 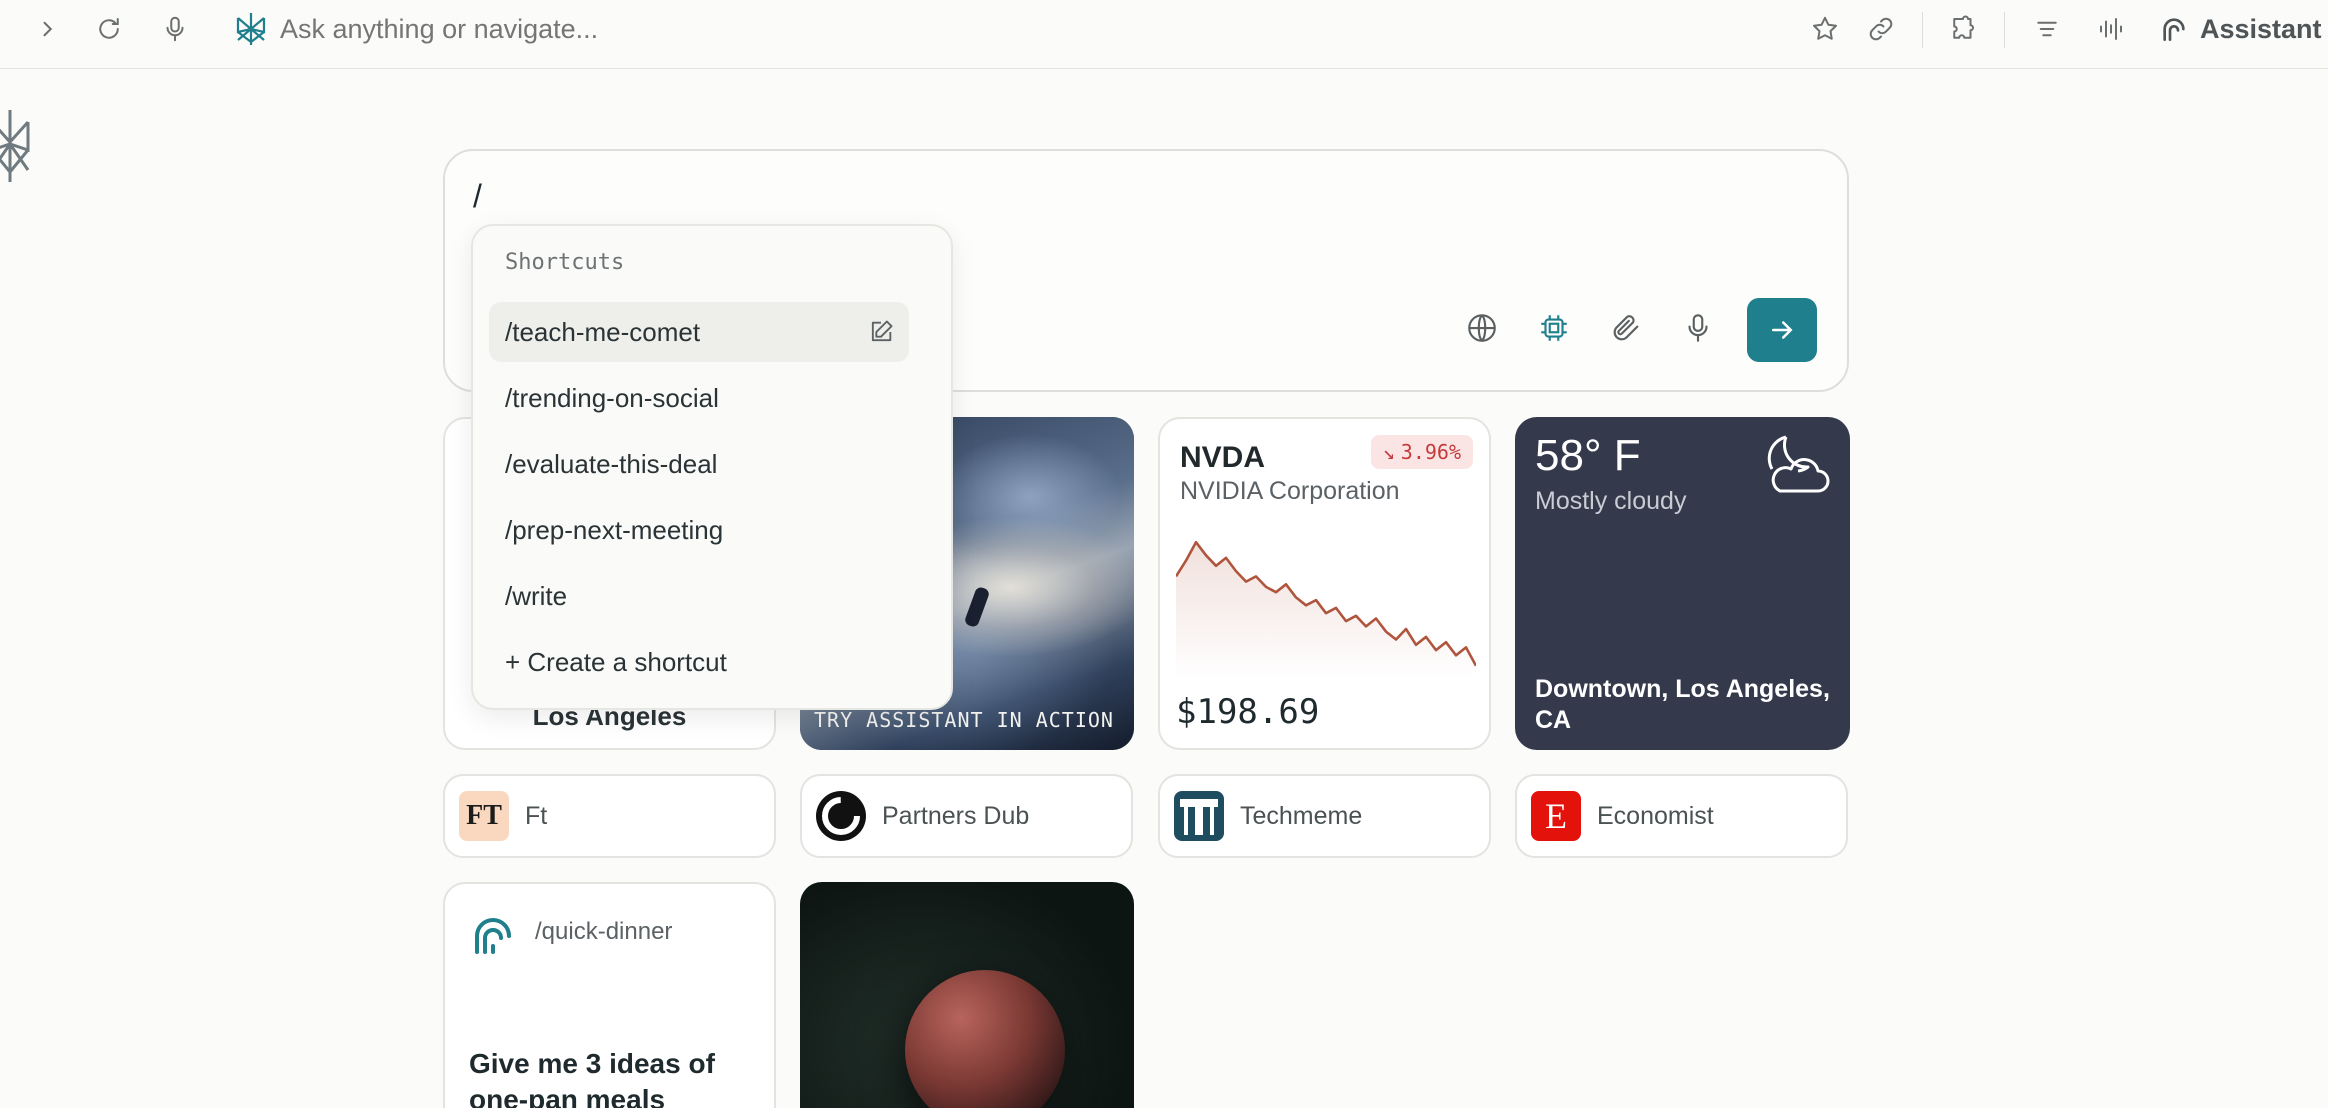 I want to click on stock-price: $198.69, so click(x=1248, y=712).